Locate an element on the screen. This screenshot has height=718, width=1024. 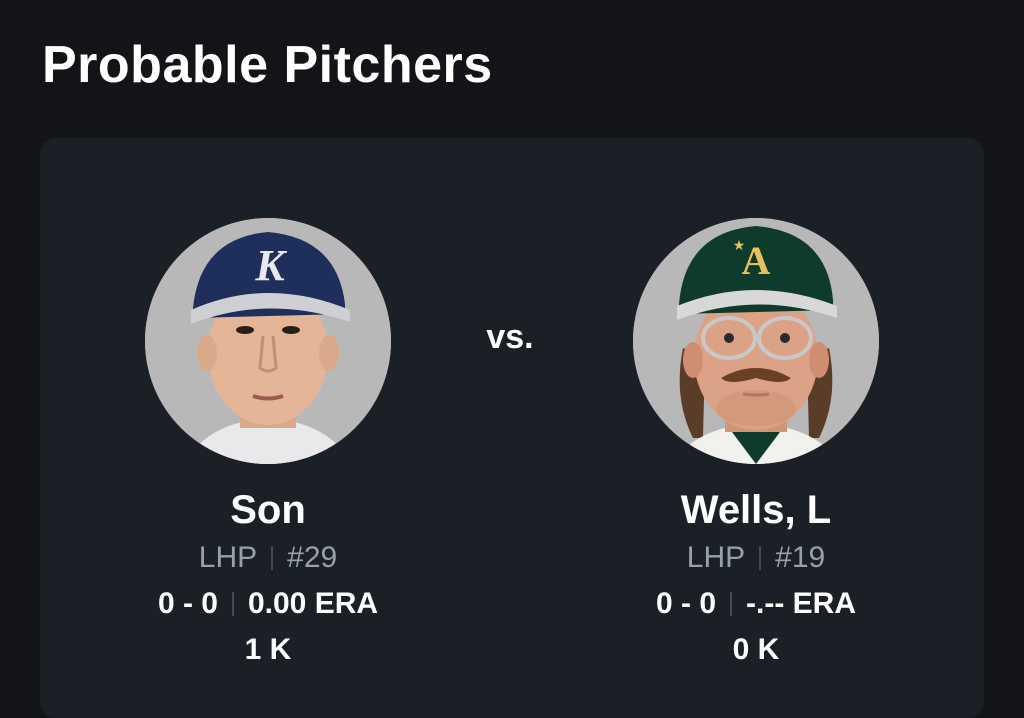
cap-logo-k: K is located at coordinates (270, 265).